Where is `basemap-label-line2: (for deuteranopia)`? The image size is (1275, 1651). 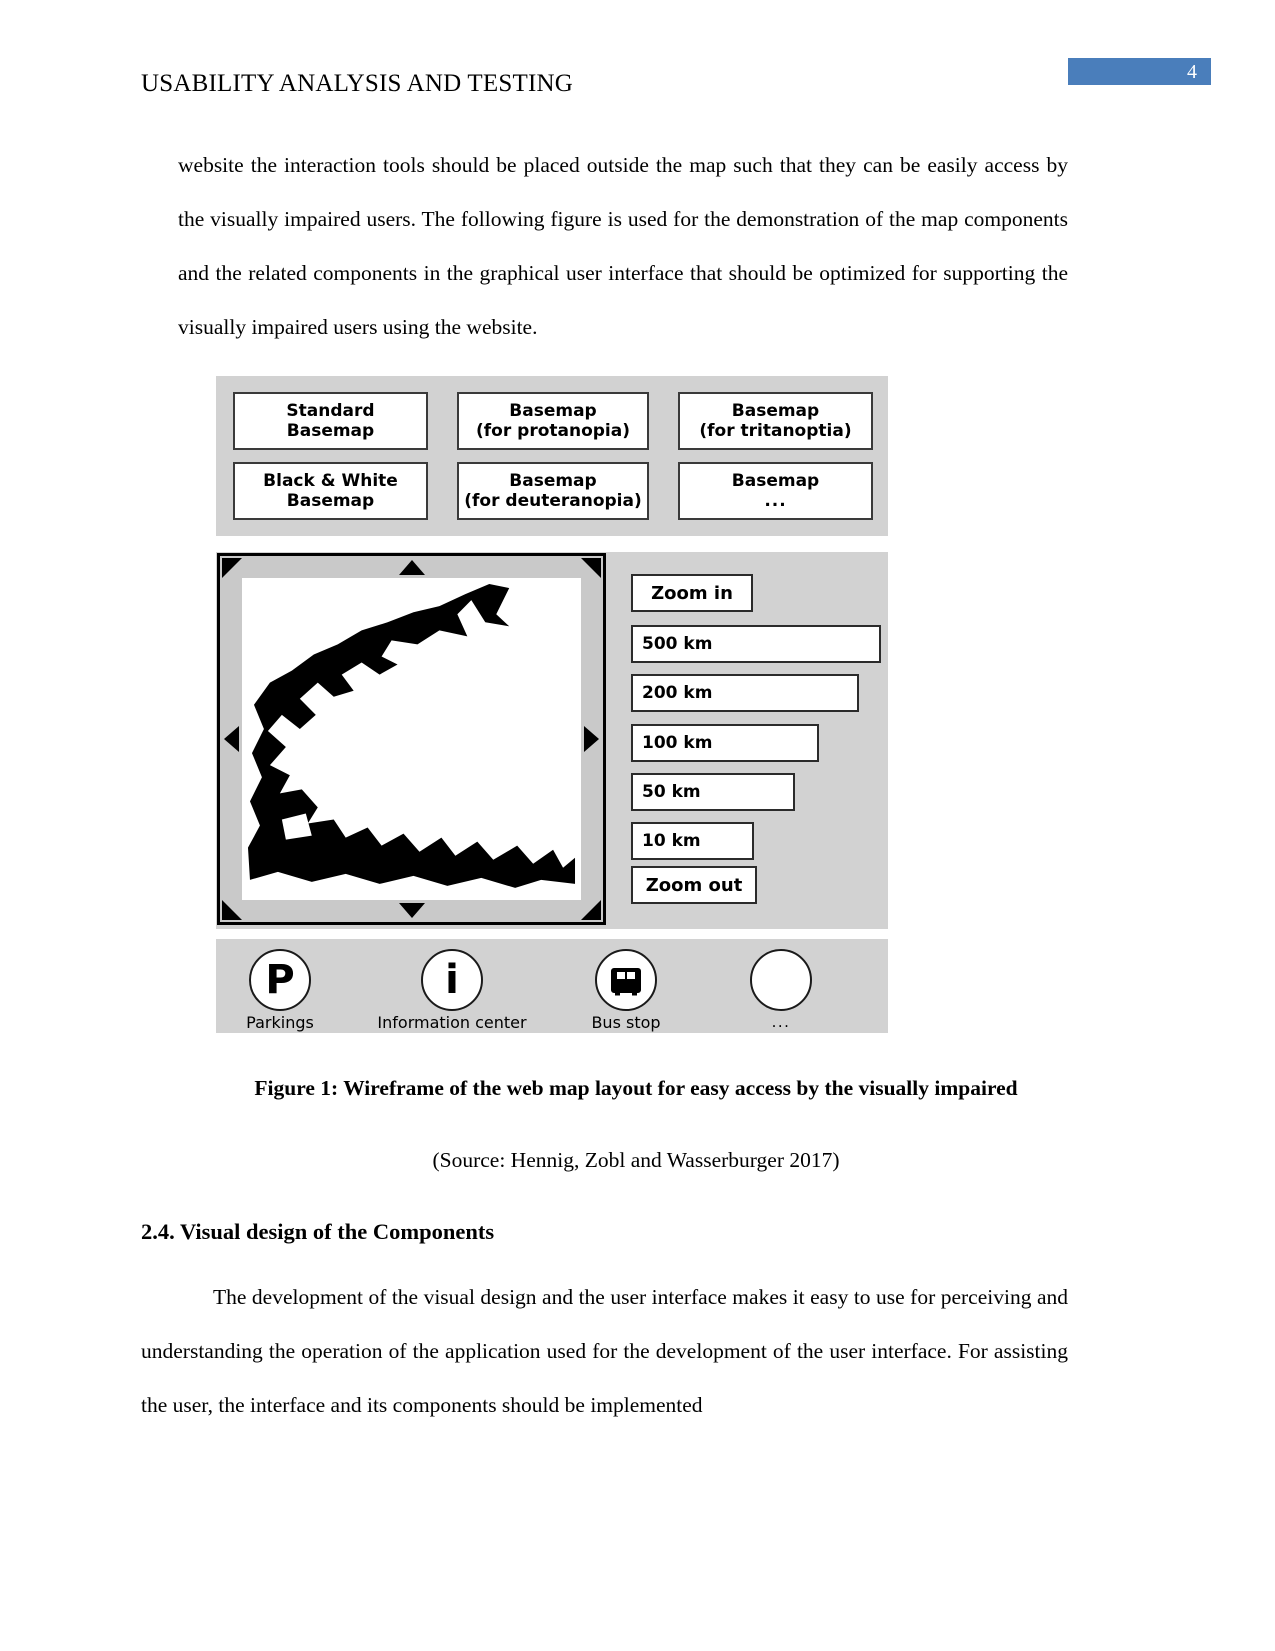 basemap-label-line2: (for deuteranopia) is located at coordinates (553, 501).